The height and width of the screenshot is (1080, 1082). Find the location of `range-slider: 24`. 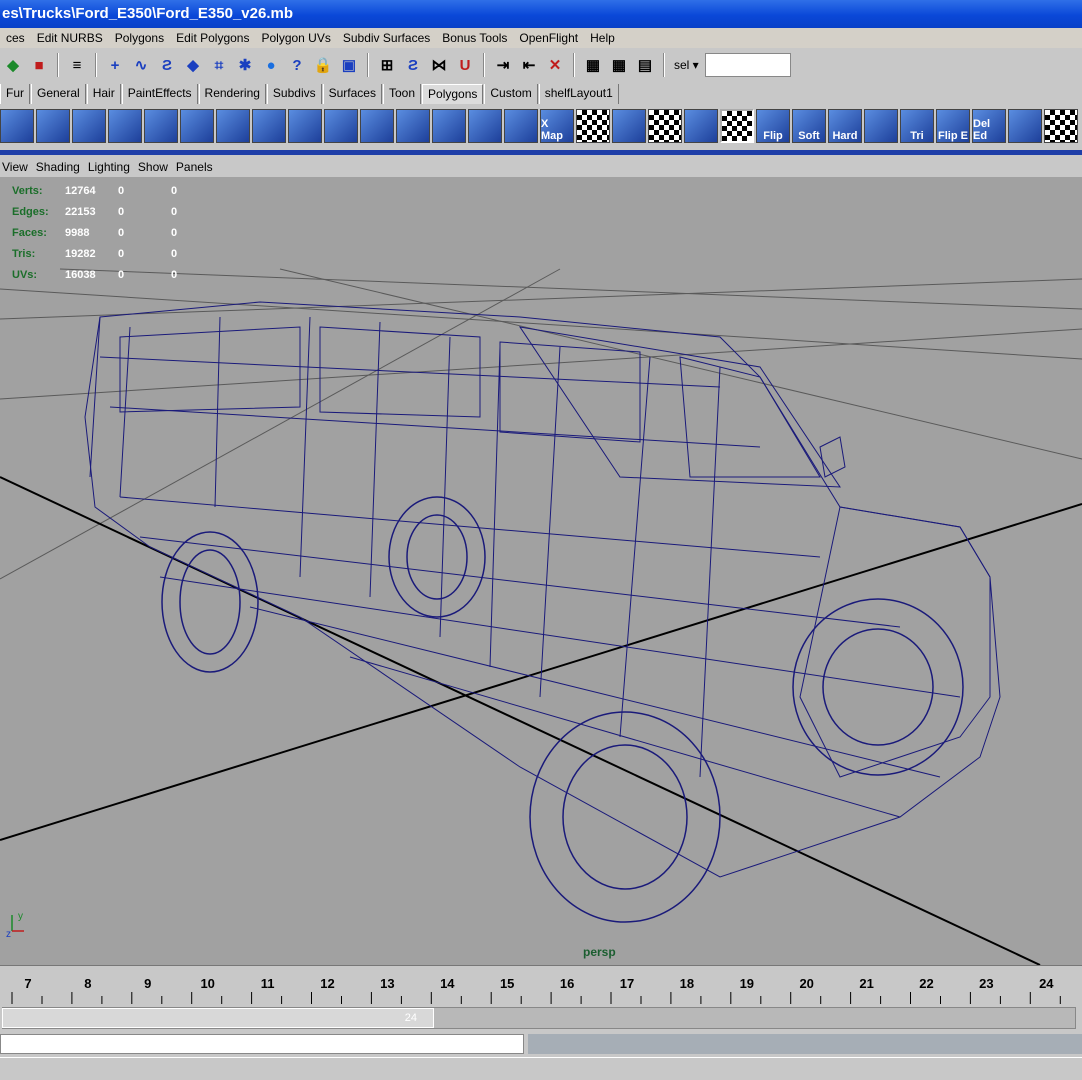

range-slider: 24 is located at coordinates (541, 1018).